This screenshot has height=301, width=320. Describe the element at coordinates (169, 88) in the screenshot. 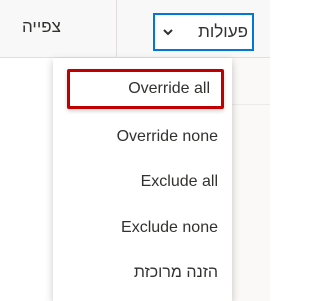

I see `menu-item-label: Override all` at that location.